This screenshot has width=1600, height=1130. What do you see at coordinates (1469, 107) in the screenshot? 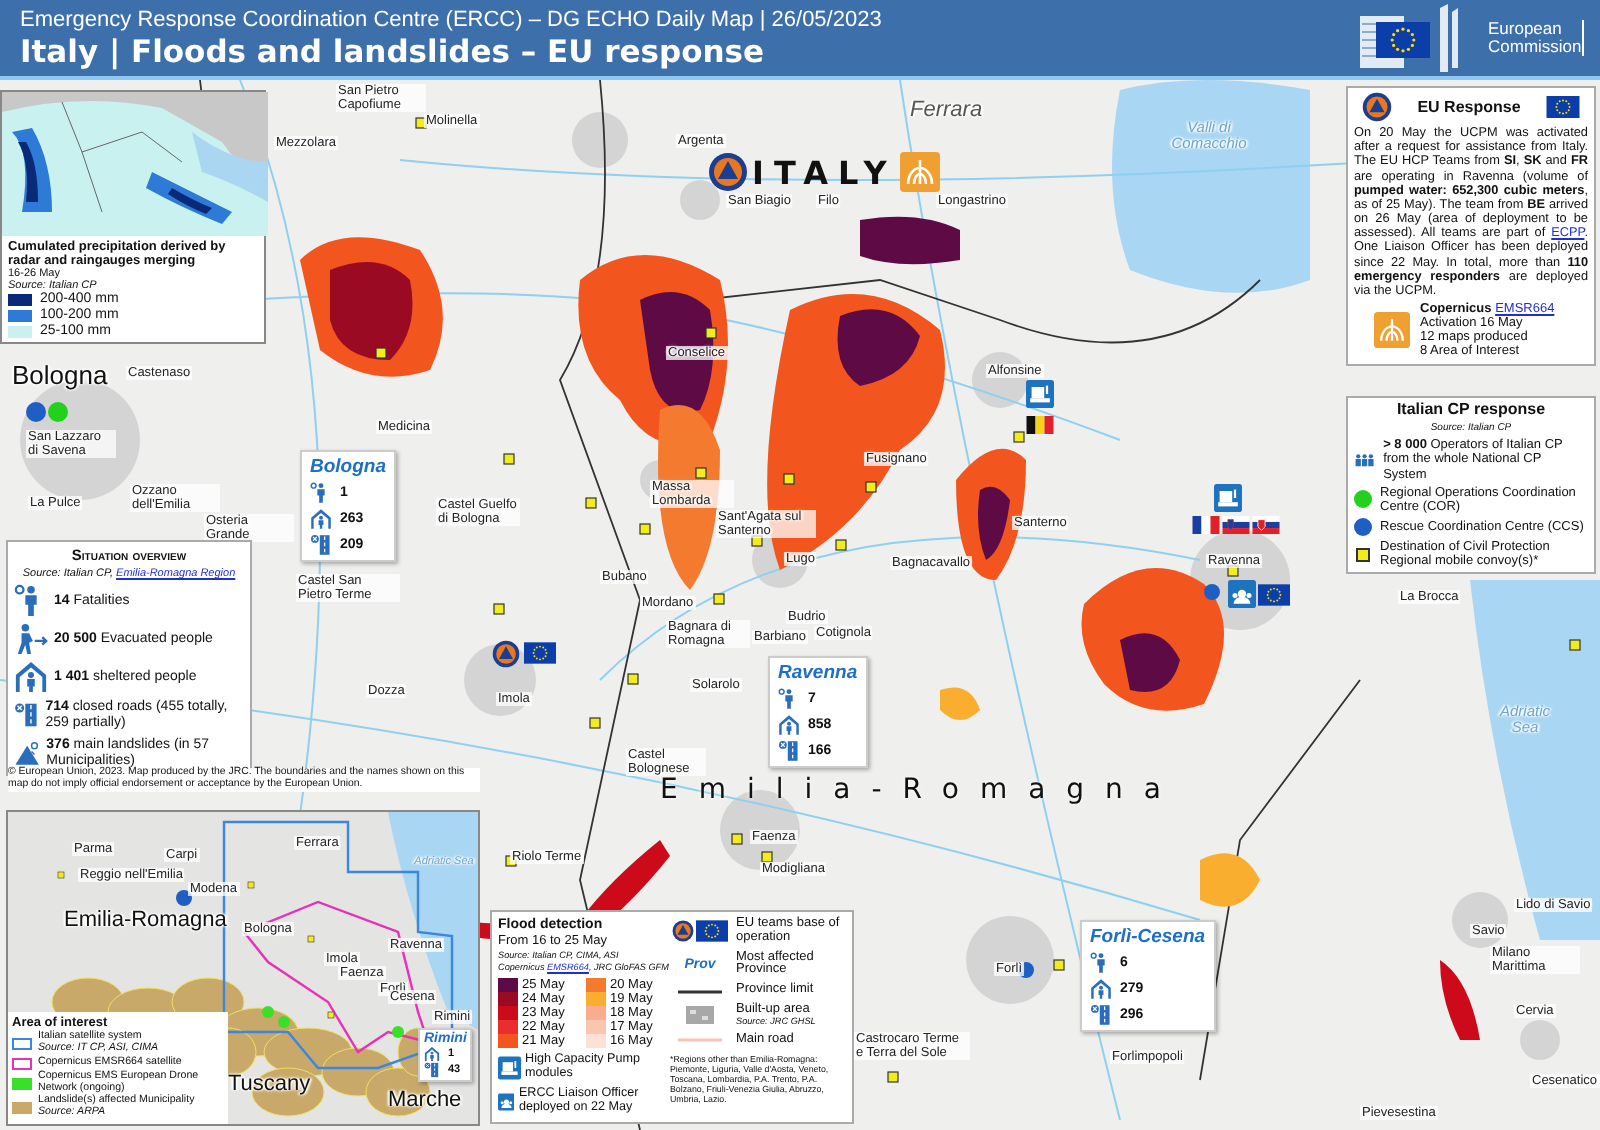
I see `panel-title: EU Response` at bounding box center [1469, 107].